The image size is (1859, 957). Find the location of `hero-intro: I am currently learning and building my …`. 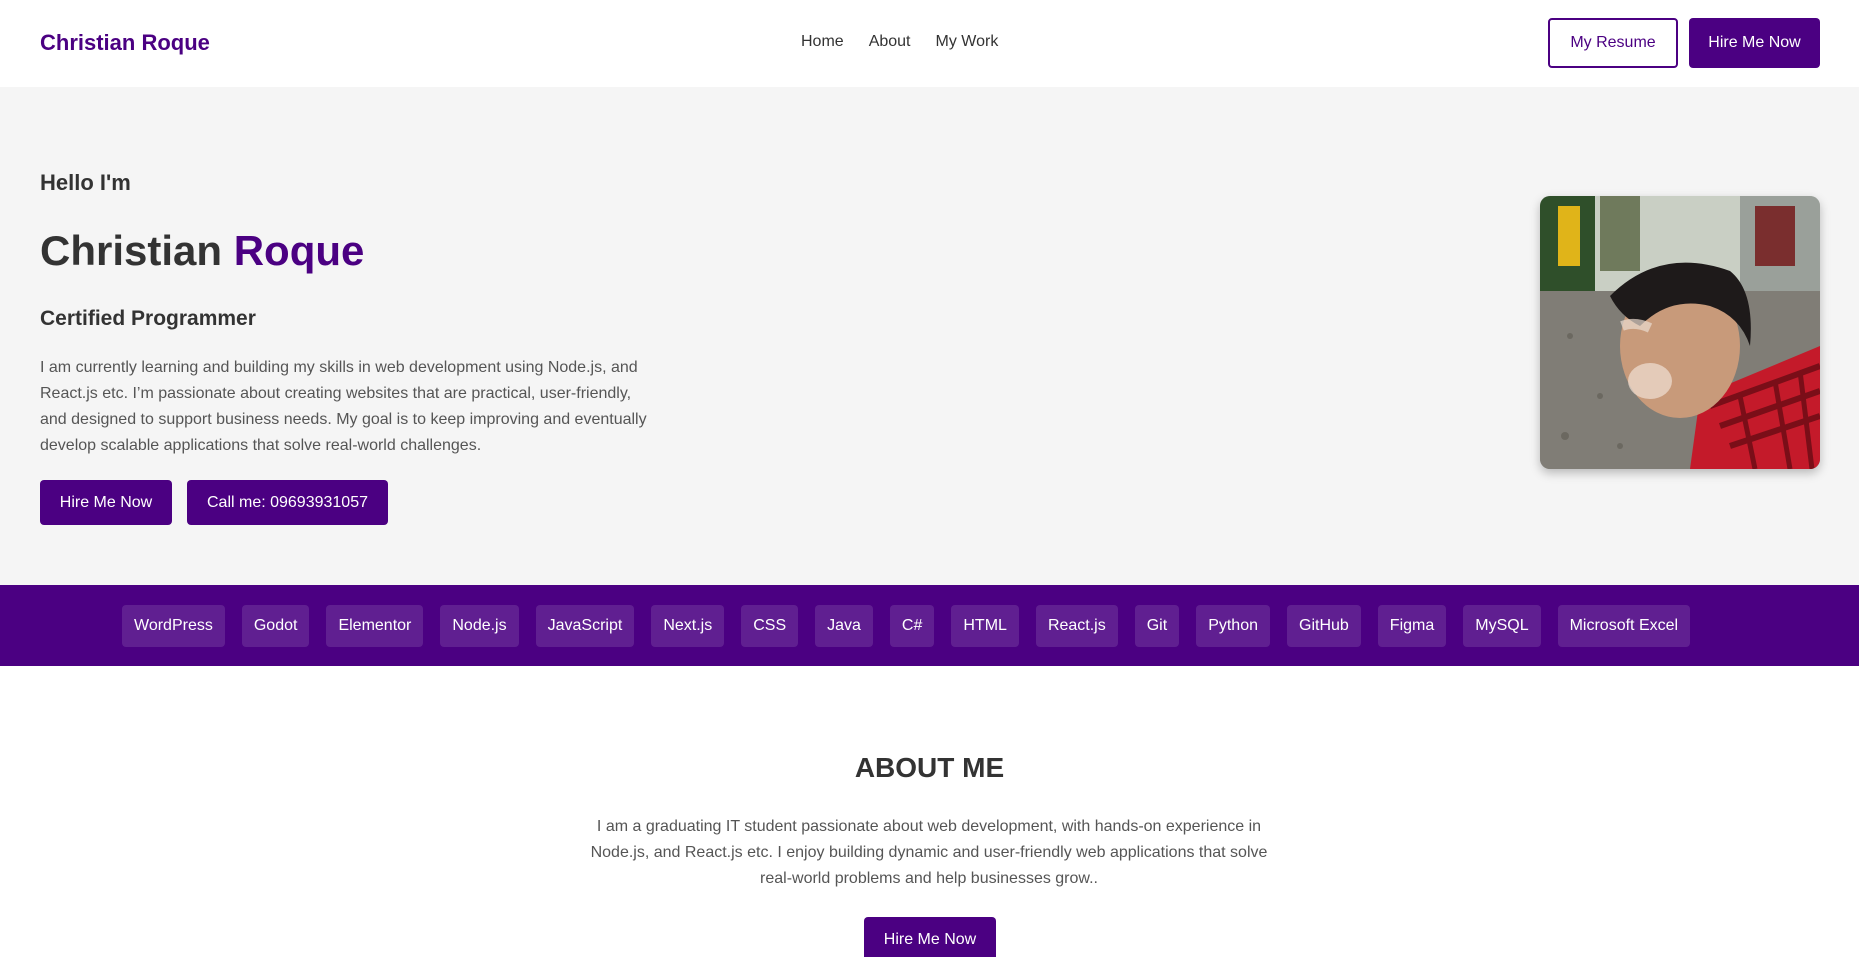

hero-intro: I am currently learning and building my … is located at coordinates (343, 406).